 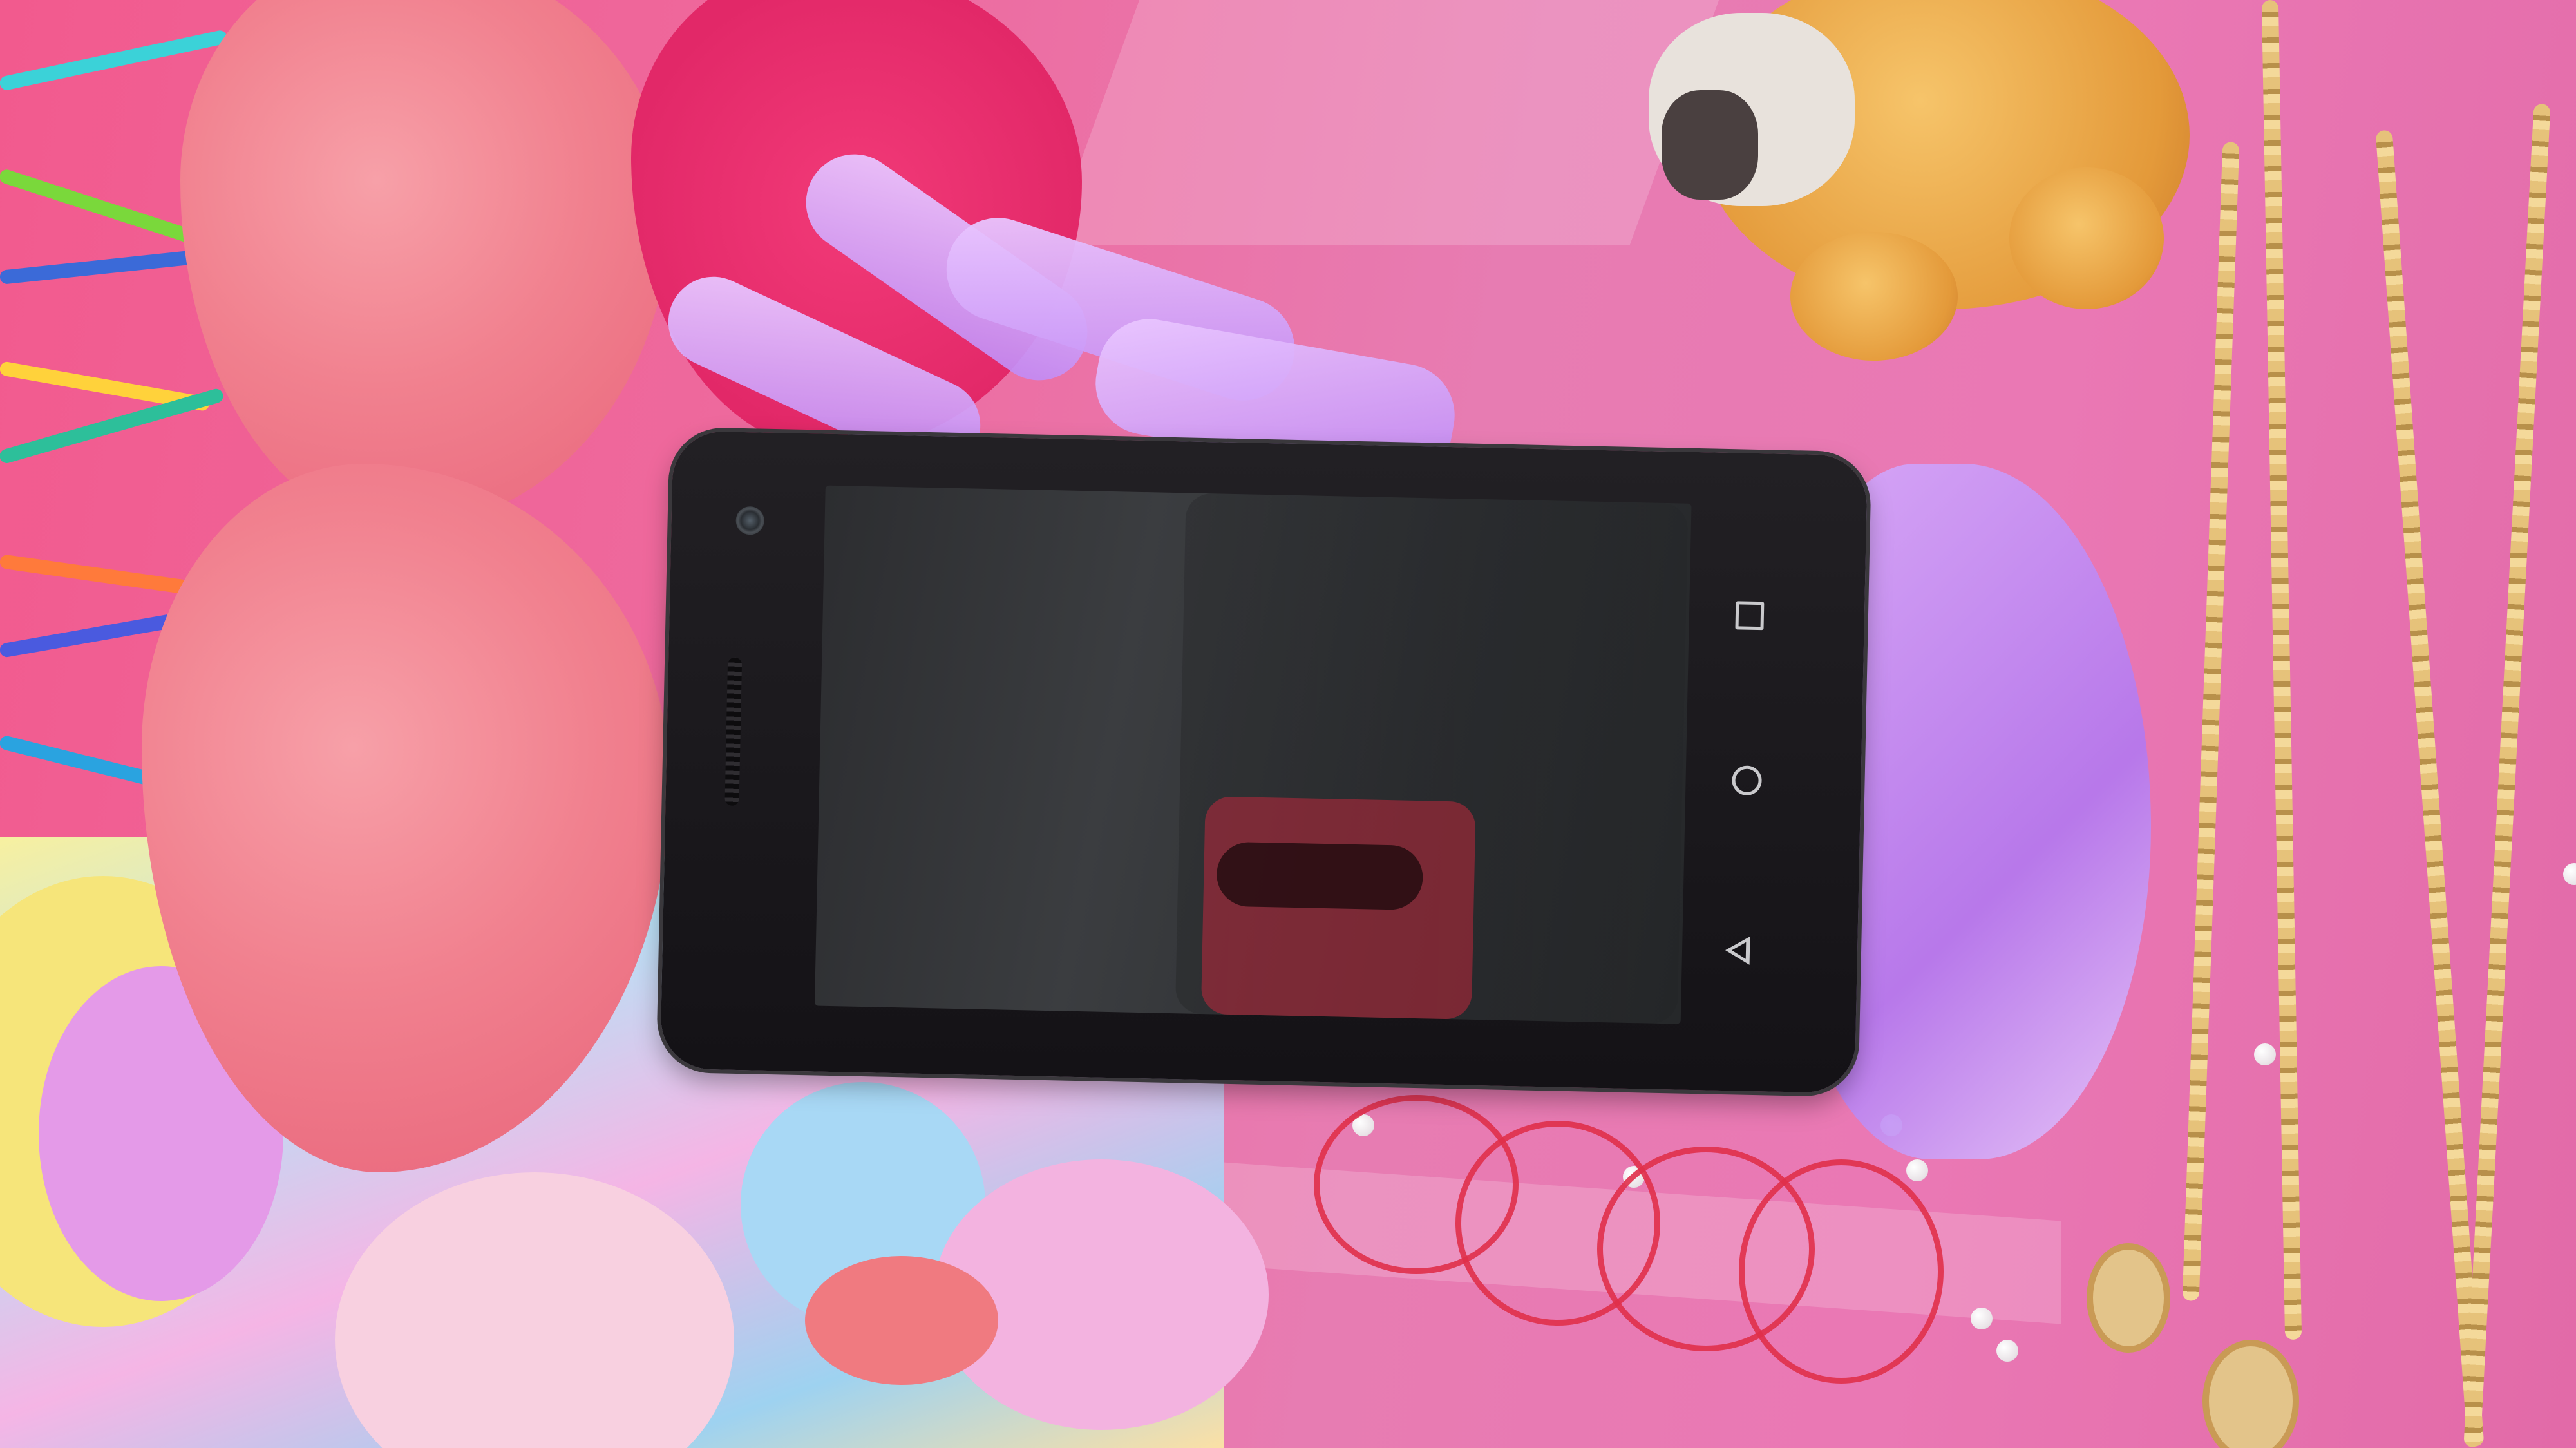 What do you see at coordinates (1748, 780) in the screenshot?
I see `circle-icon` at bounding box center [1748, 780].